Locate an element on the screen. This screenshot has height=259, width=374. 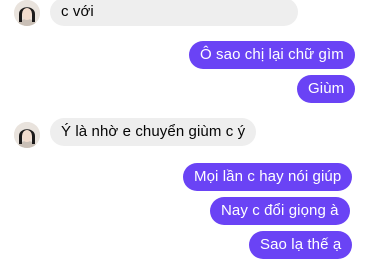
outgoing-message-bubble: Nay c đổi giọng à is located at coordinates (280, 211).